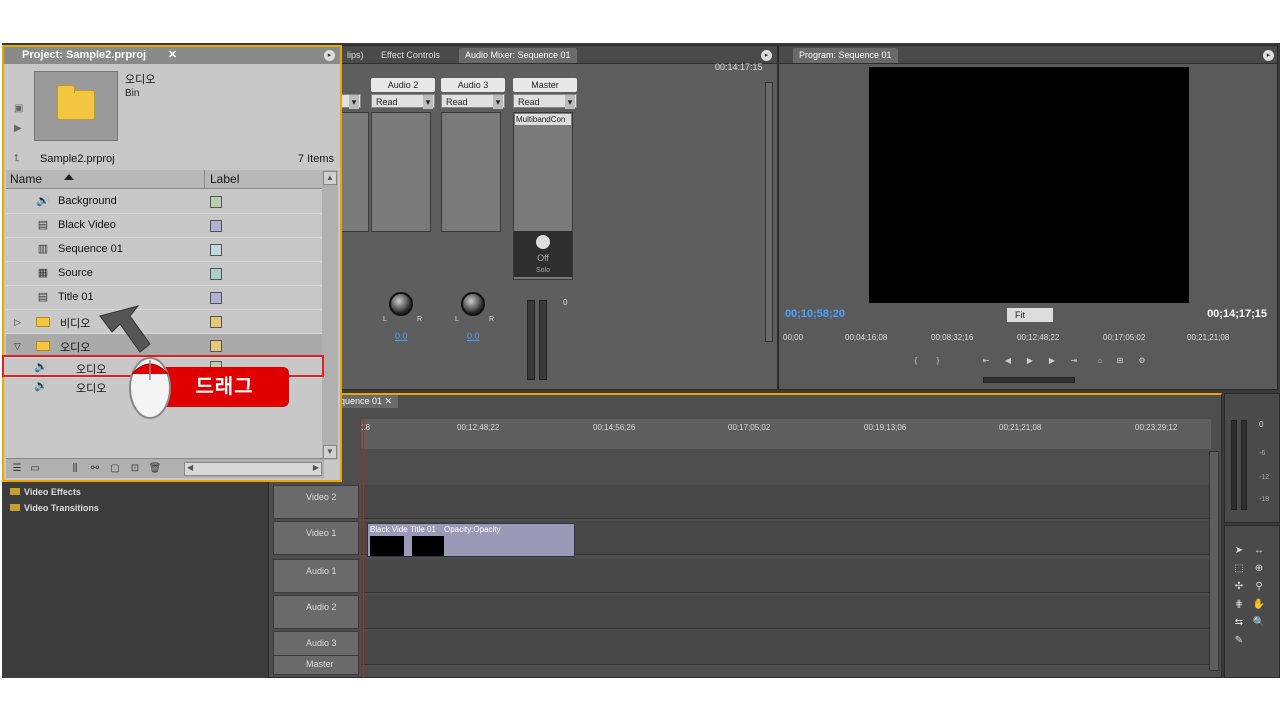  Describe the element at coordinates (1239, 569) in the screenshot. I see `ripple-edit-tool-icon: ⬚` at that location.